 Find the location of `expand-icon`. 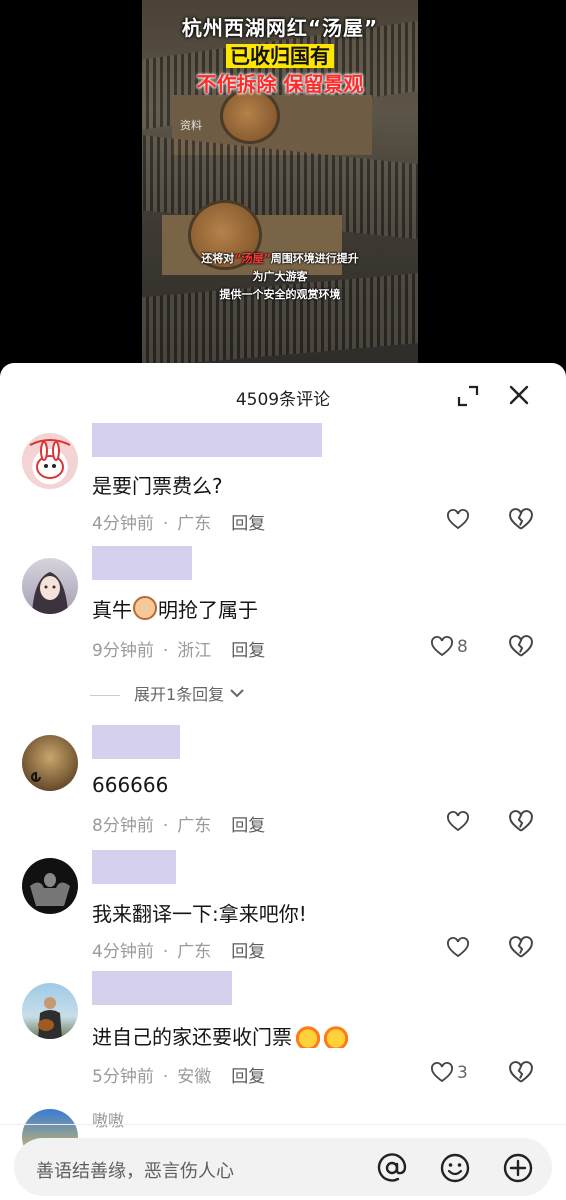

expand-icon is located at coordinates (468, 396).